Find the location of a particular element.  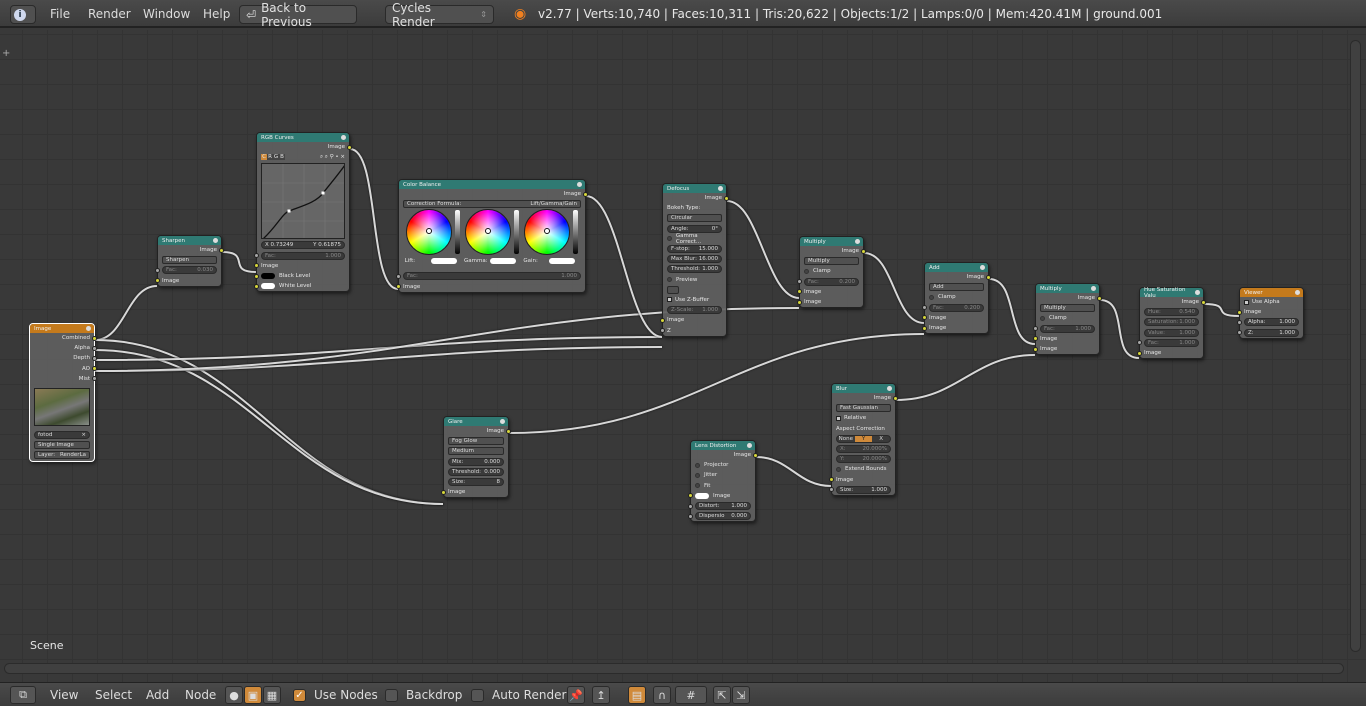

number-field: Y: 20.000% is located at coordinates (863, 459).